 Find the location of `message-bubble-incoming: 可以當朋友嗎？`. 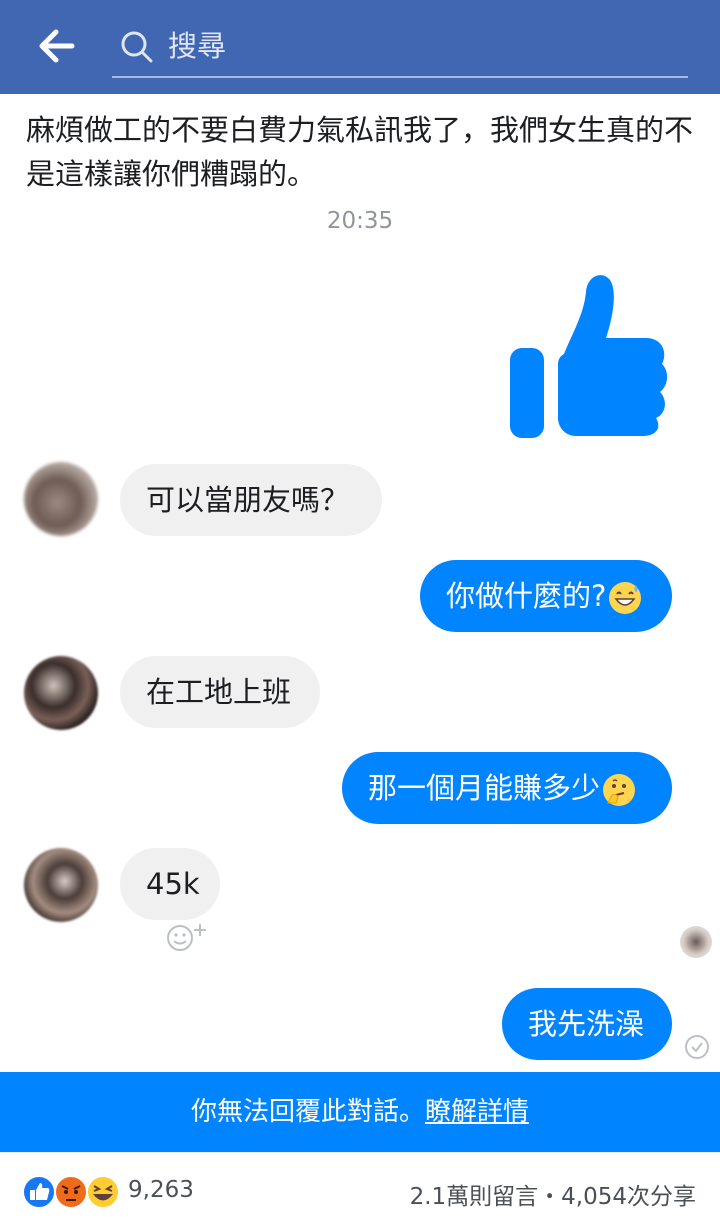

message-bubble-incoming: 可以當朋友嗎？ is located at coordinates (251, 500).